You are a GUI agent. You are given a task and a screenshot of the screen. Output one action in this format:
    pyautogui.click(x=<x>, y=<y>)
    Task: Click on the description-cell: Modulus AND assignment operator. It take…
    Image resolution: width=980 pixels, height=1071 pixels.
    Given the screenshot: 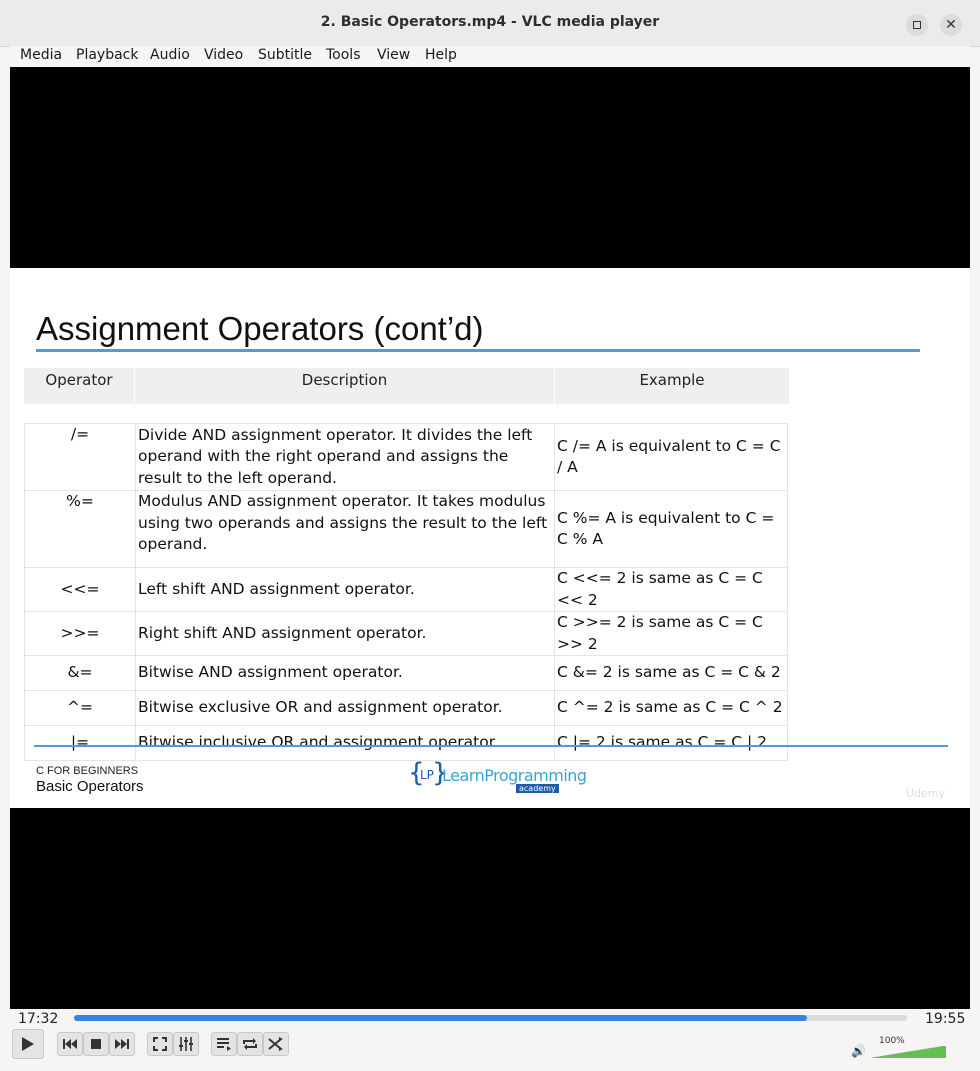 What is the action you would take?
    pyautogui.click(x=345, y=529)
    